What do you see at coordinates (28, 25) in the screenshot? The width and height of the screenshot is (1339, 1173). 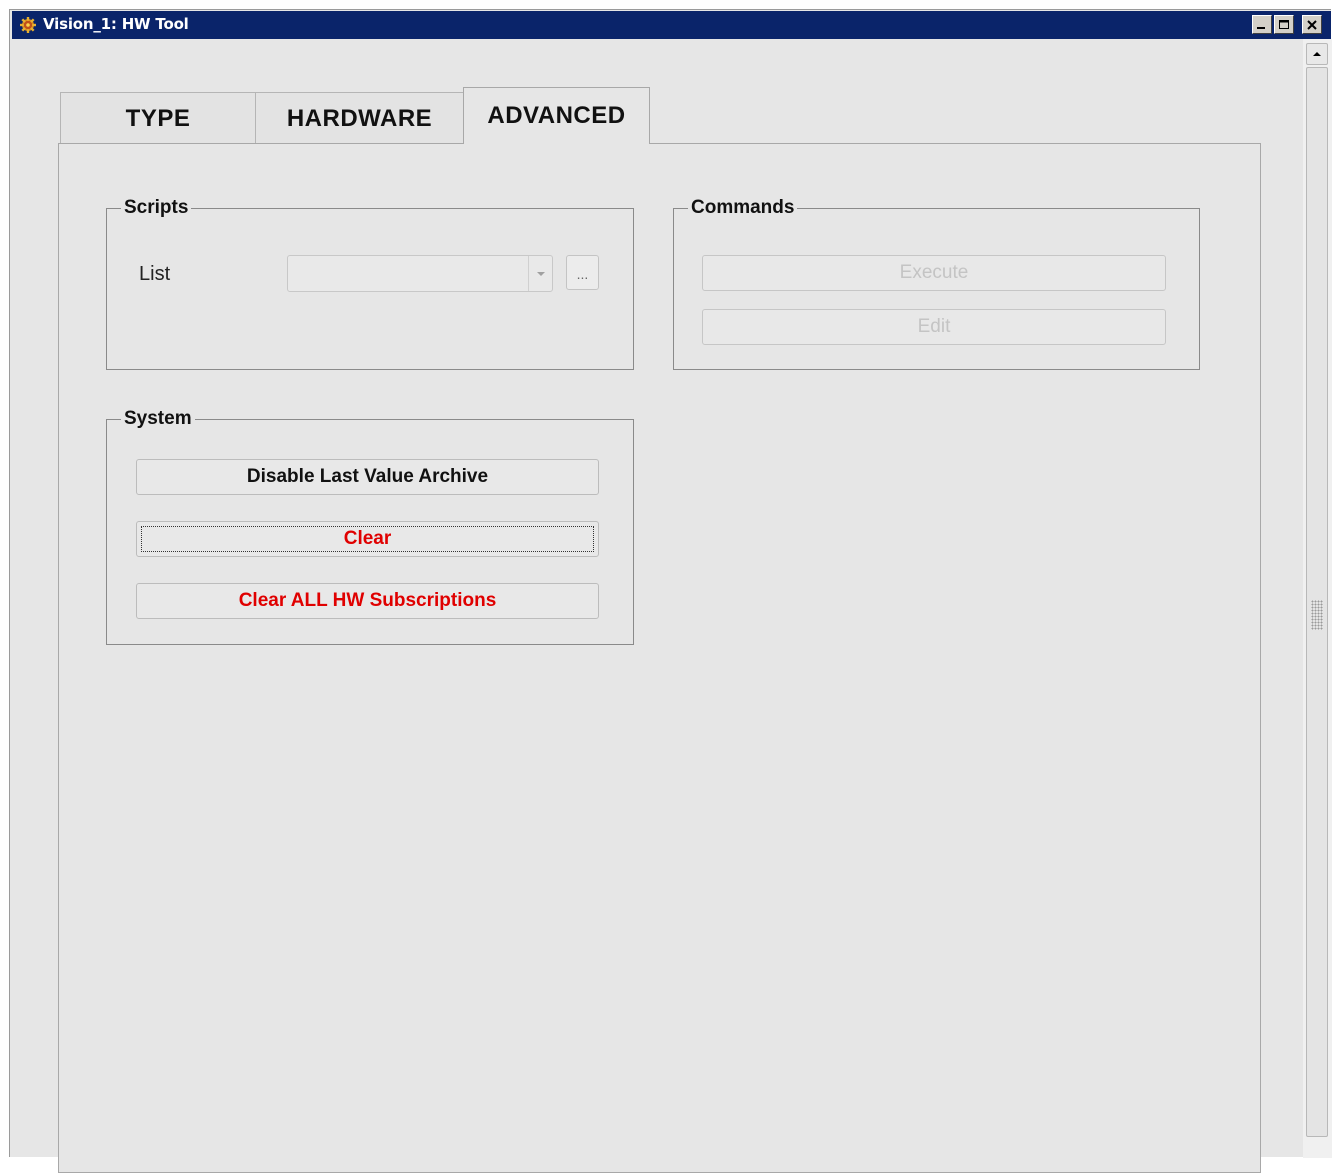 I see `gear-icon` at bounding box center [28, 25].